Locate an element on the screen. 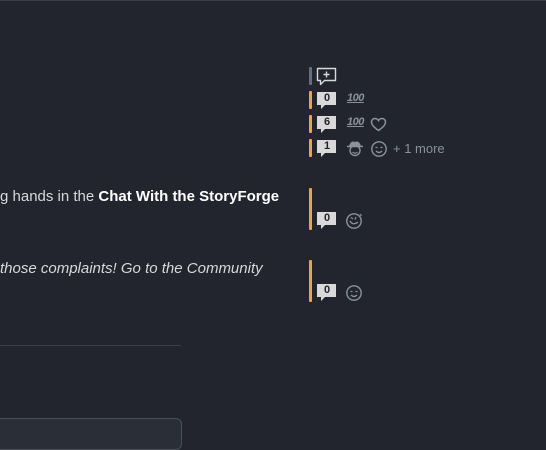 This screenshot has width=546, height=450. add-comment-button is located at coordinates (327, 77).